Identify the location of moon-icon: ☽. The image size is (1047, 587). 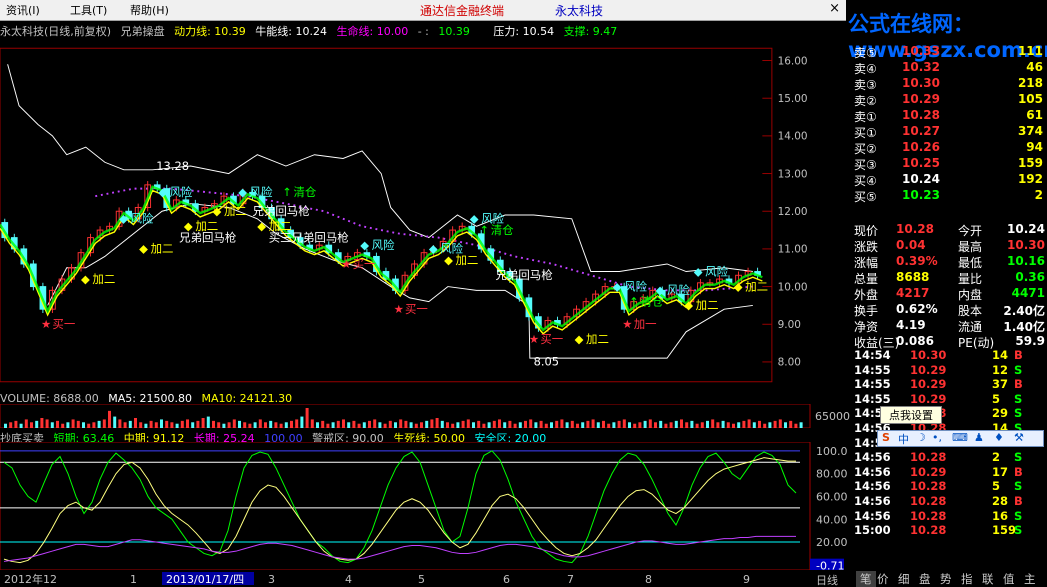
(921, 437).